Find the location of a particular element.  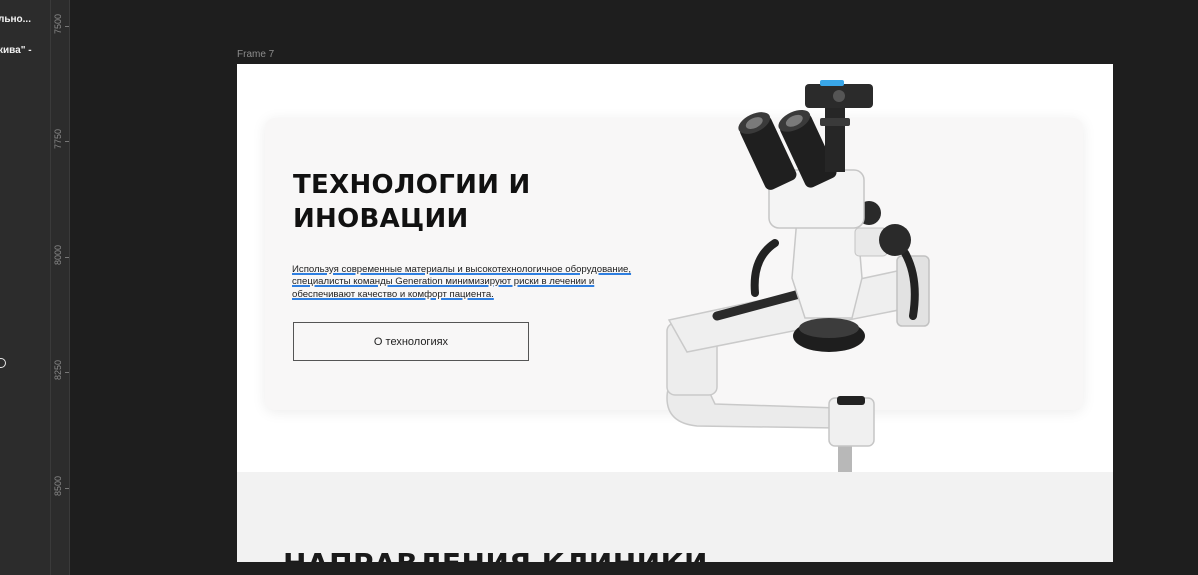

microscope-body is located at coordinates (827, 268).